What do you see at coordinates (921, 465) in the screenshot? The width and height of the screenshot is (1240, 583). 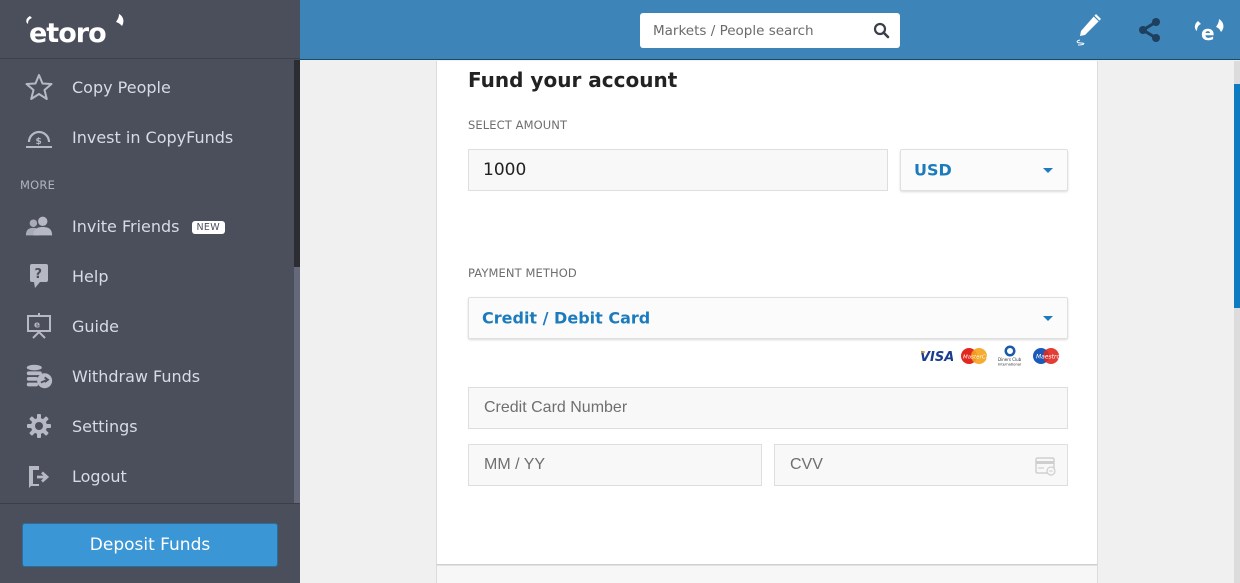 I see `cvv-input` at bounding box center [921, 465].